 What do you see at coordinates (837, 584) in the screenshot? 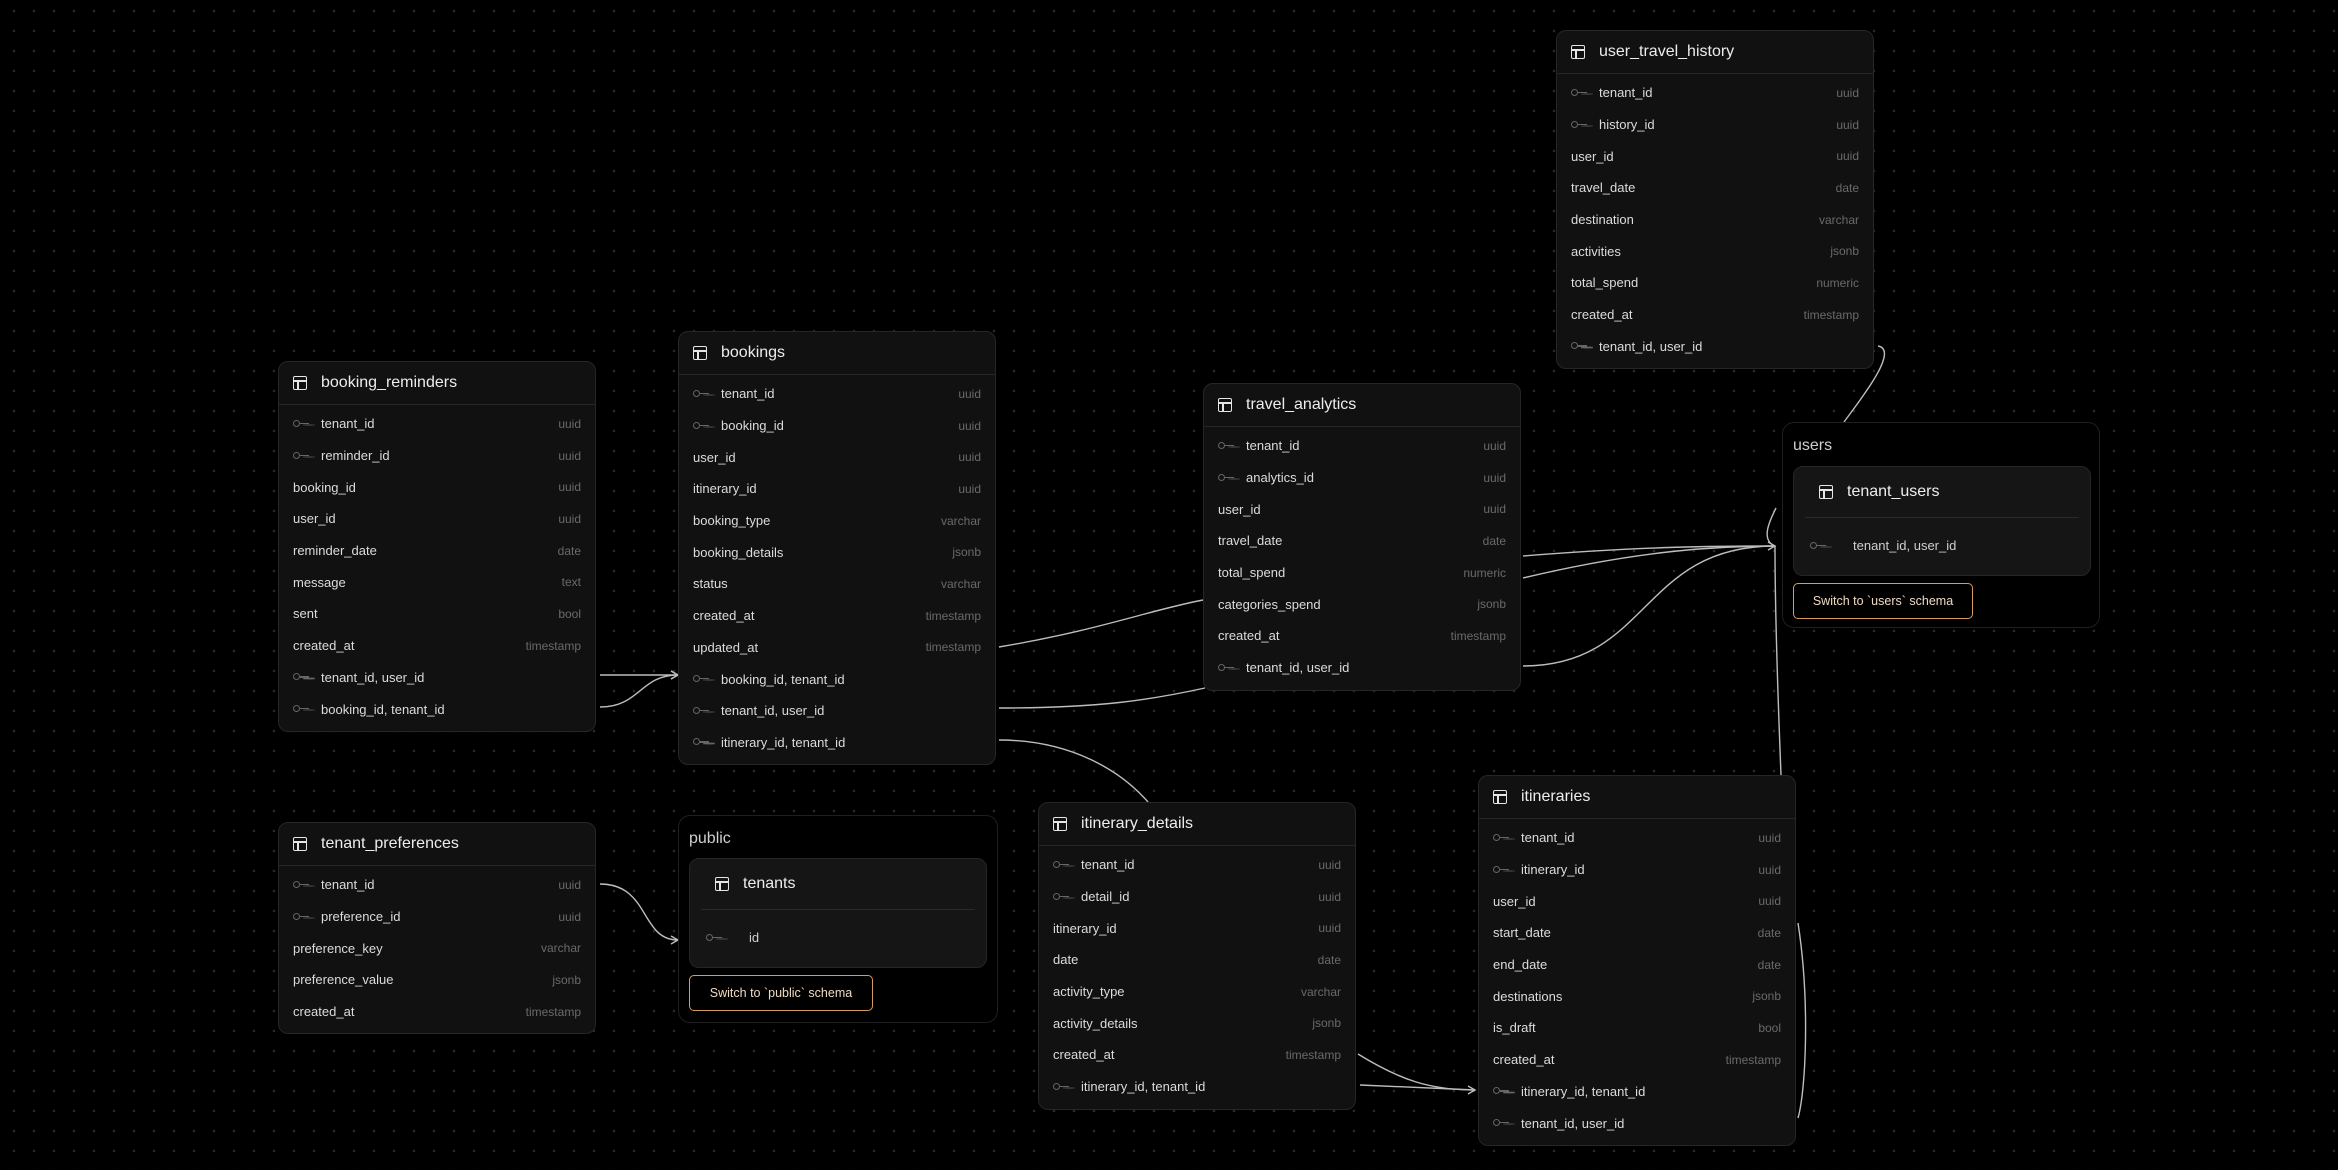
I see `column-row: status varchar` at bounding box center [837, 584].